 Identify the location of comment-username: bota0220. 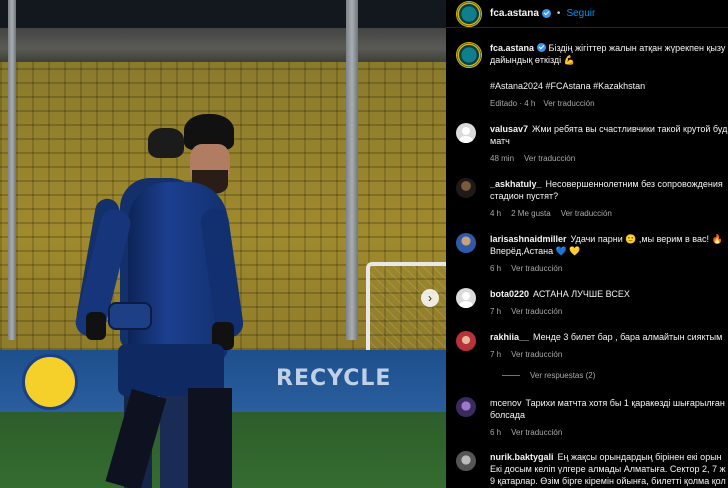
(509, 294).